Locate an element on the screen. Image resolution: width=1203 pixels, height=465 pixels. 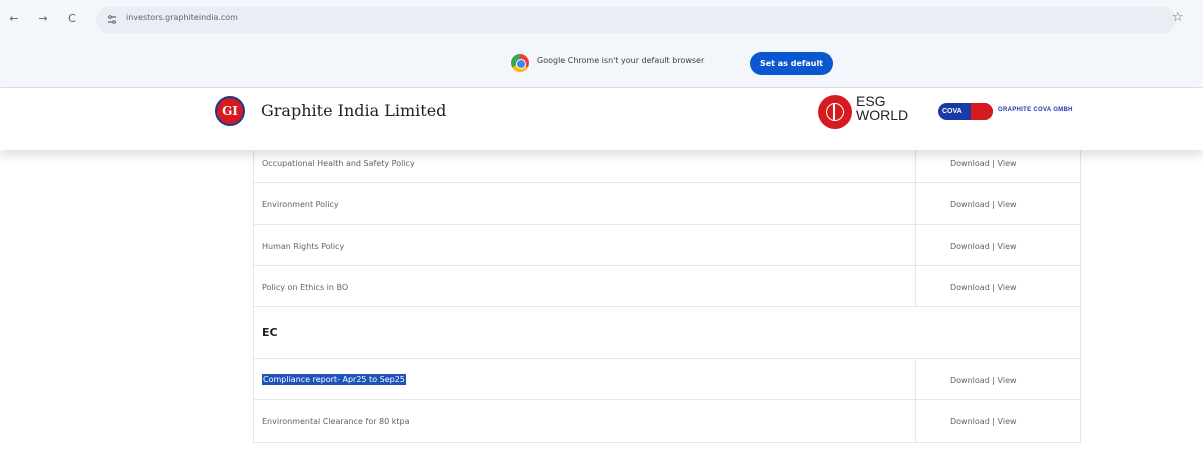
table-row: Policy on Ethics in BO Download | View is located at coordinates (667, 286).